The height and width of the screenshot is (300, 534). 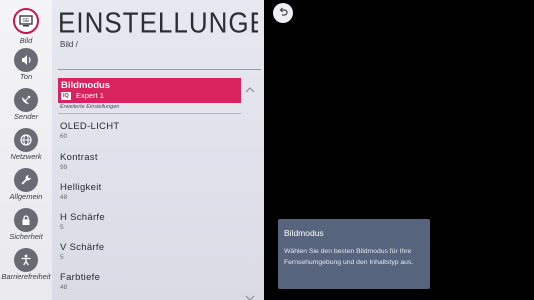 I want to click on menu-item-bildmodus: Bildmodus IQ Expert 1, so click(x=149, y=90).